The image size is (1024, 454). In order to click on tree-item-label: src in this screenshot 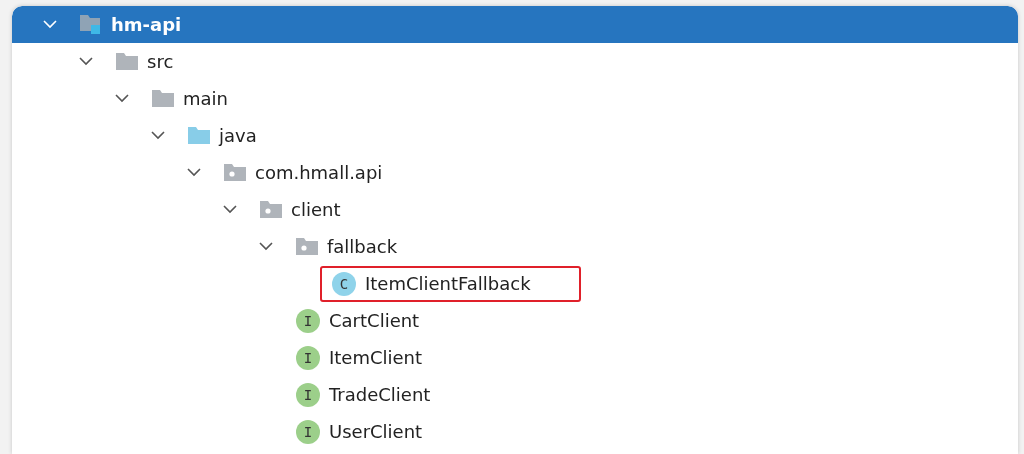, I will do `click(160, 61)`.